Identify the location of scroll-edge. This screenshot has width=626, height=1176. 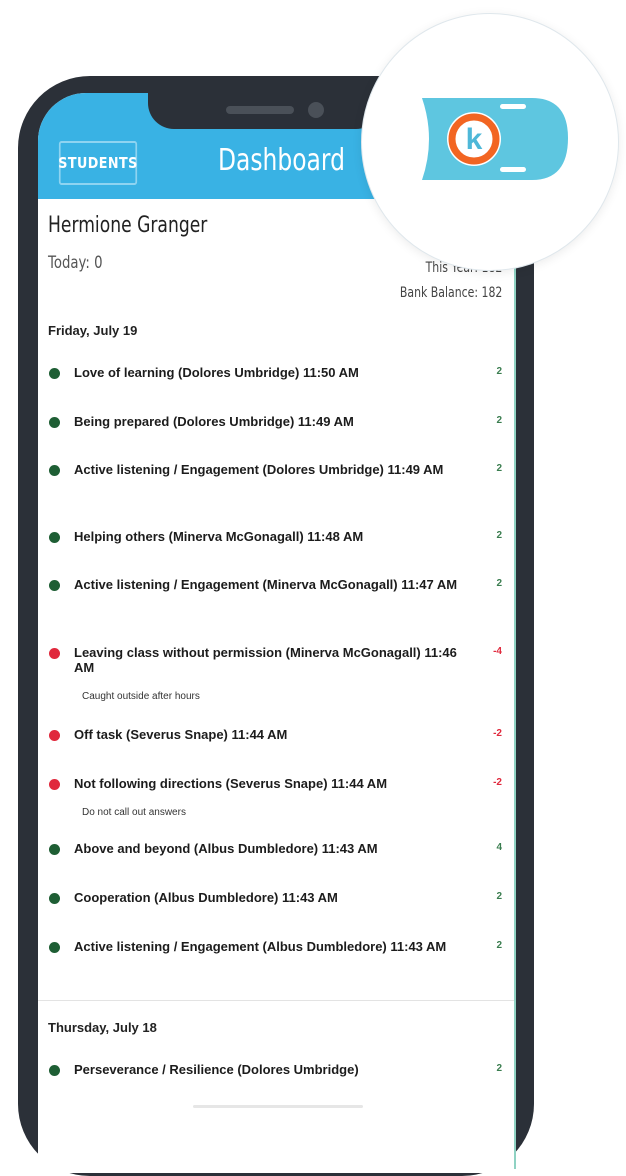
(515, 684).